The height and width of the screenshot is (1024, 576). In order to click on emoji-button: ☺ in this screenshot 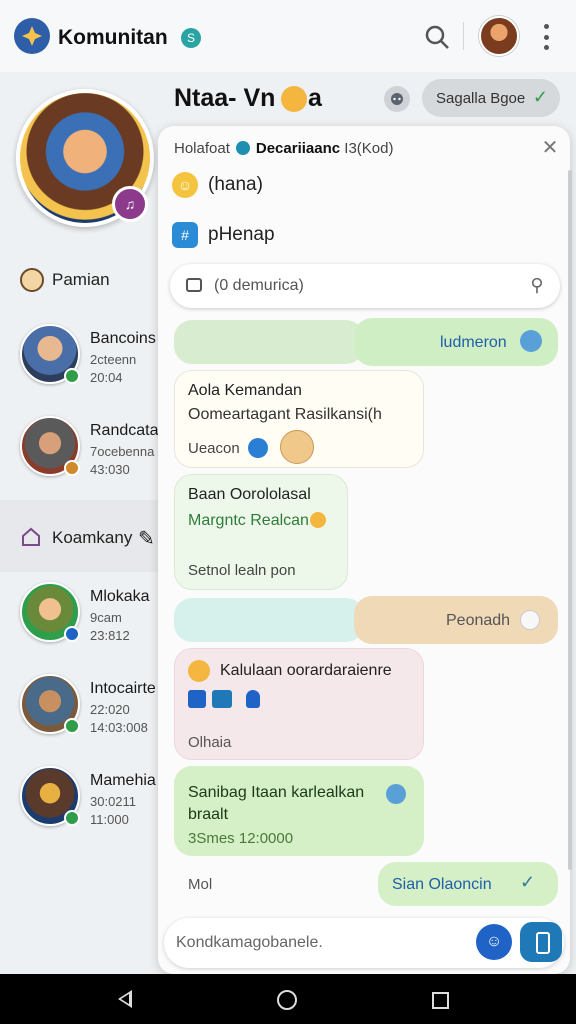, I will do `click(494, 942)`.